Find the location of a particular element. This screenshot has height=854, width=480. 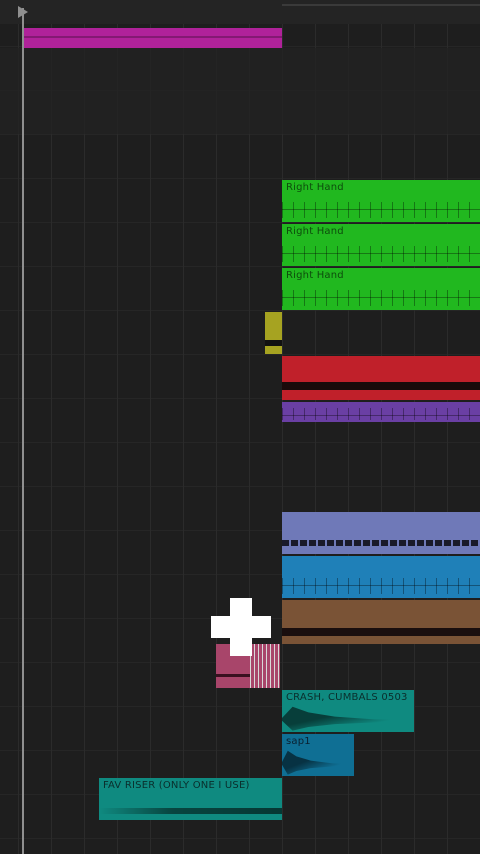

clip-crash-cymbals: CRASH, CUMBALS 0503 is located at coordinates (348, 711).